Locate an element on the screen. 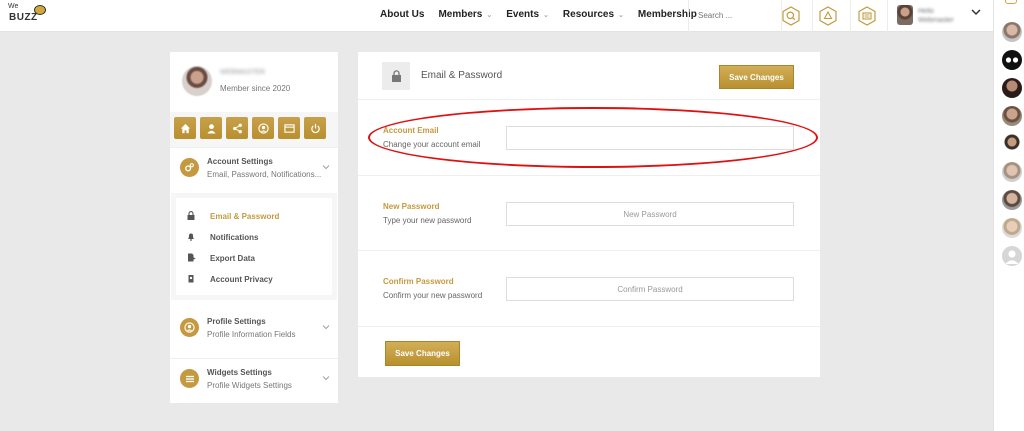 This screenshot has height=431, width=1024. submenu-item-label: Export Data is located at coordinates (232, 258).